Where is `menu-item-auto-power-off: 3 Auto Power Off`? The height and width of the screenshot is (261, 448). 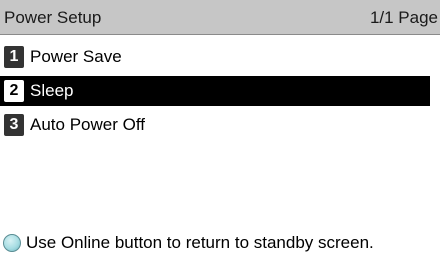
menu-item-auto-power-off: 3 Auto Power Off is located at coordinates (215, 125).